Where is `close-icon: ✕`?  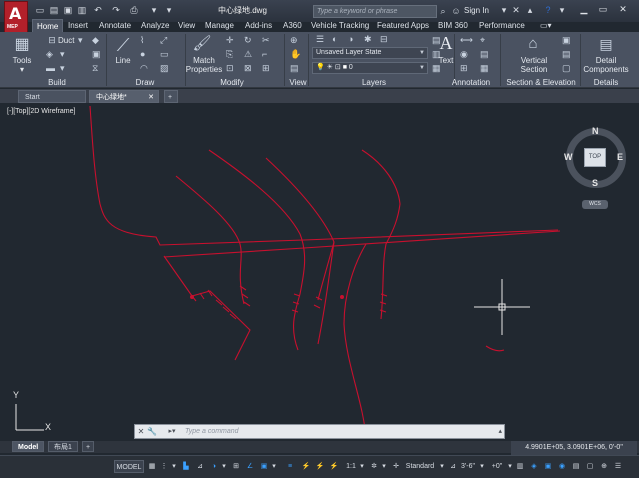 close-icon: ✕ is located at coordinates (151, 97).